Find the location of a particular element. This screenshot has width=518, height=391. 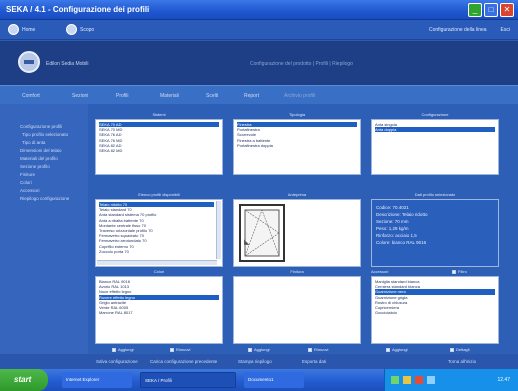

opening-symbol-icon: ◣ is located at coordinates (247, 242).